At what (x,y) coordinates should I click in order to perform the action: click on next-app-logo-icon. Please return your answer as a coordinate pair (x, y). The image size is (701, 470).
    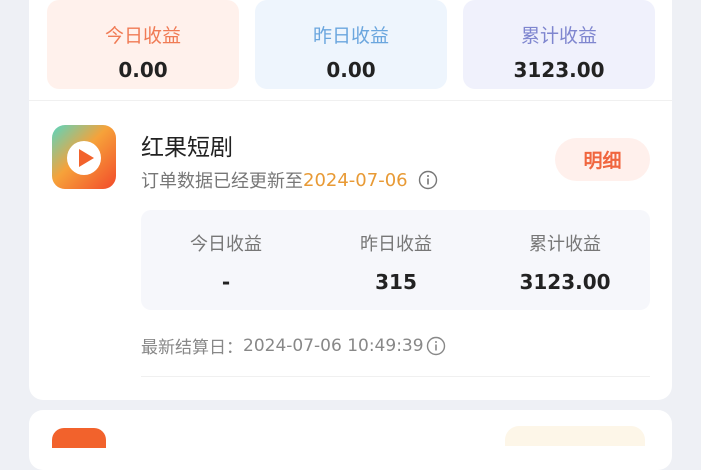
    Looking at the image, I should click on (79, 438).